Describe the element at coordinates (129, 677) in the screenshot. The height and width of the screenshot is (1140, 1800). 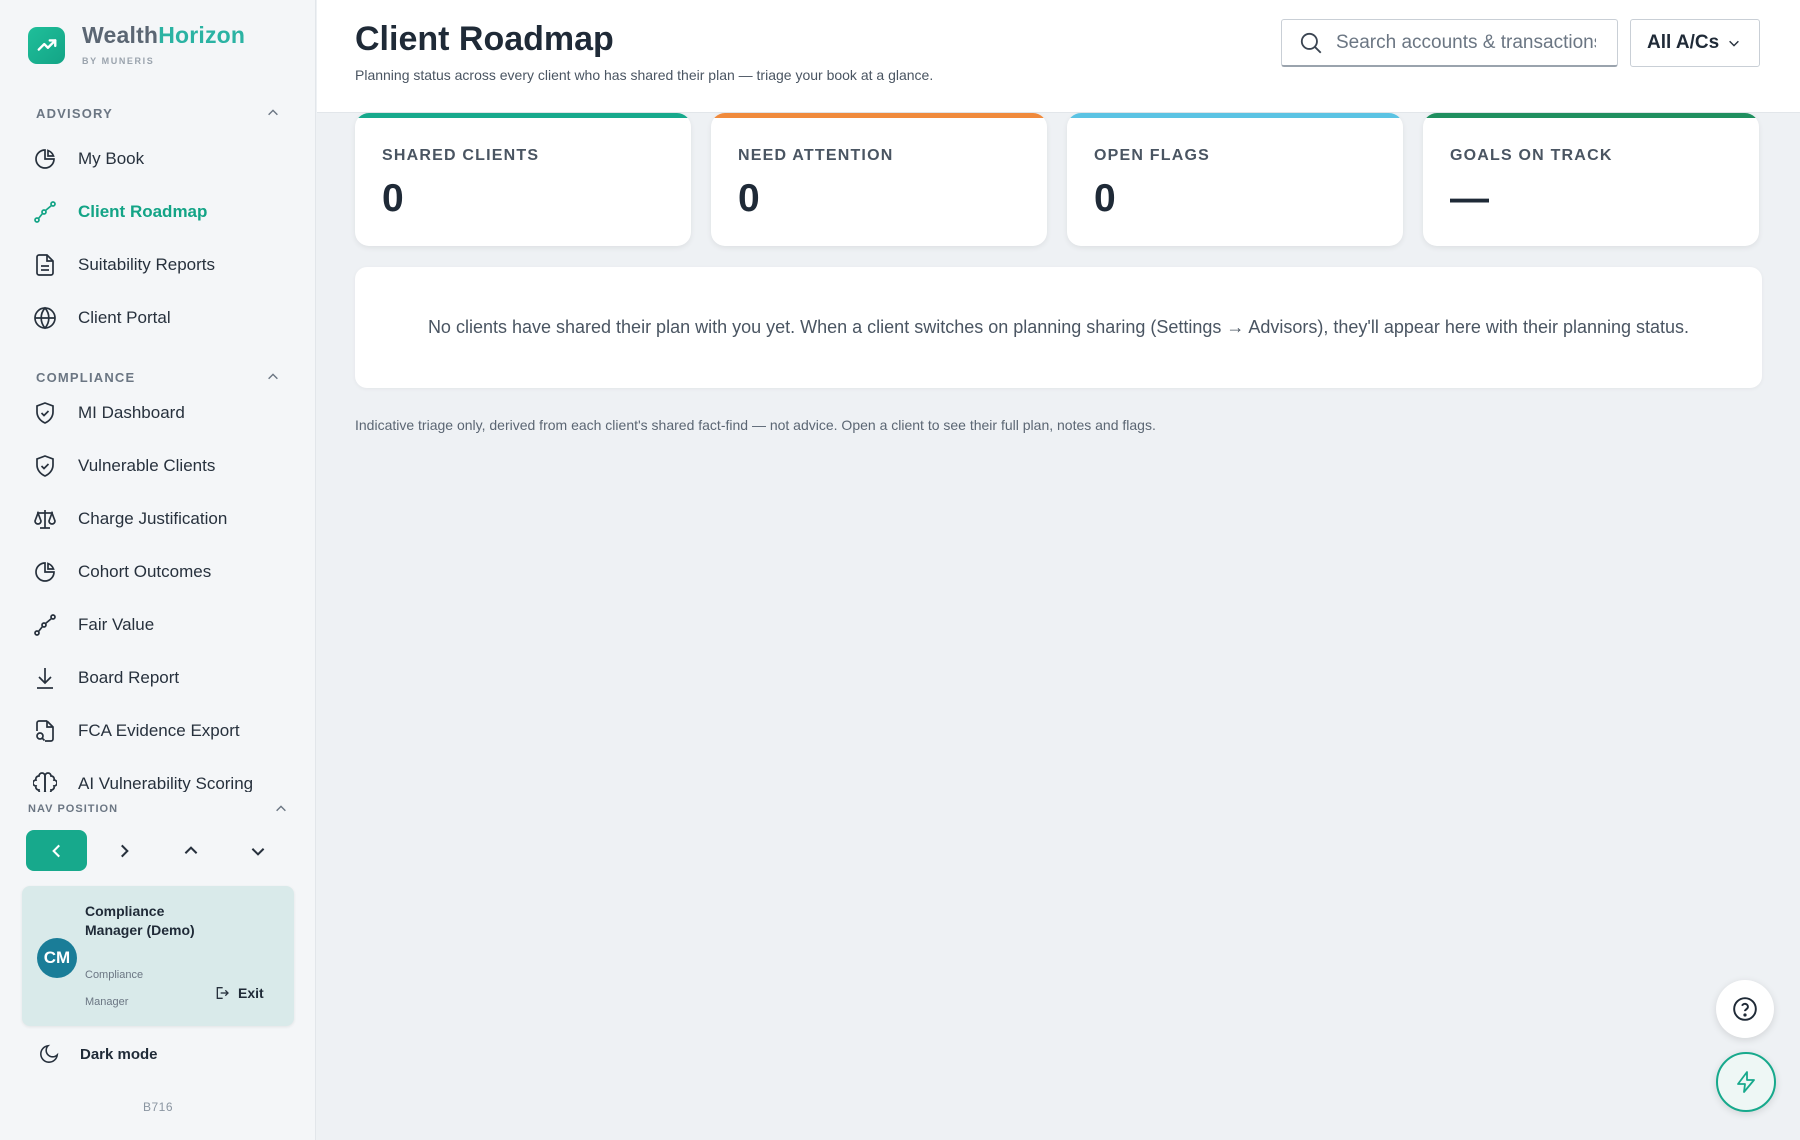
I see `sidebar-item-label: Board Report` at that location.